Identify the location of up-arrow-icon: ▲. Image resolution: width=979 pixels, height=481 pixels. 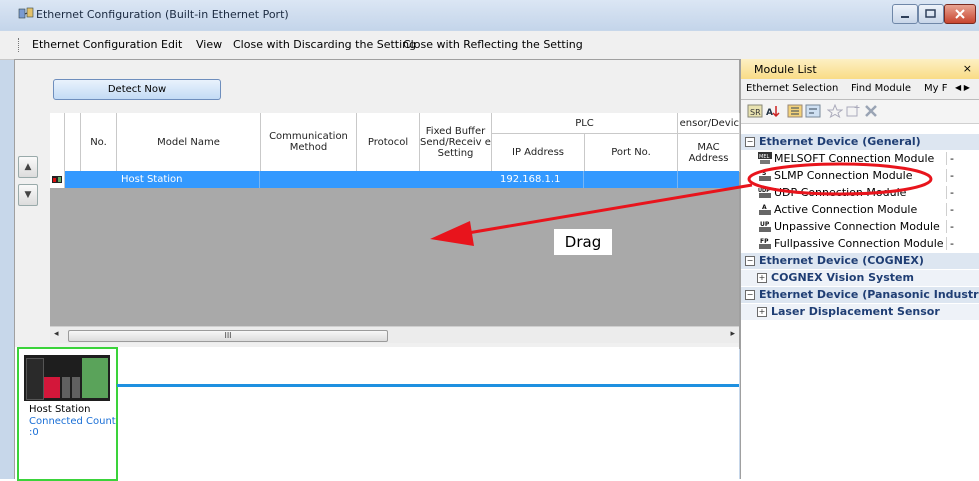
(28, 167).